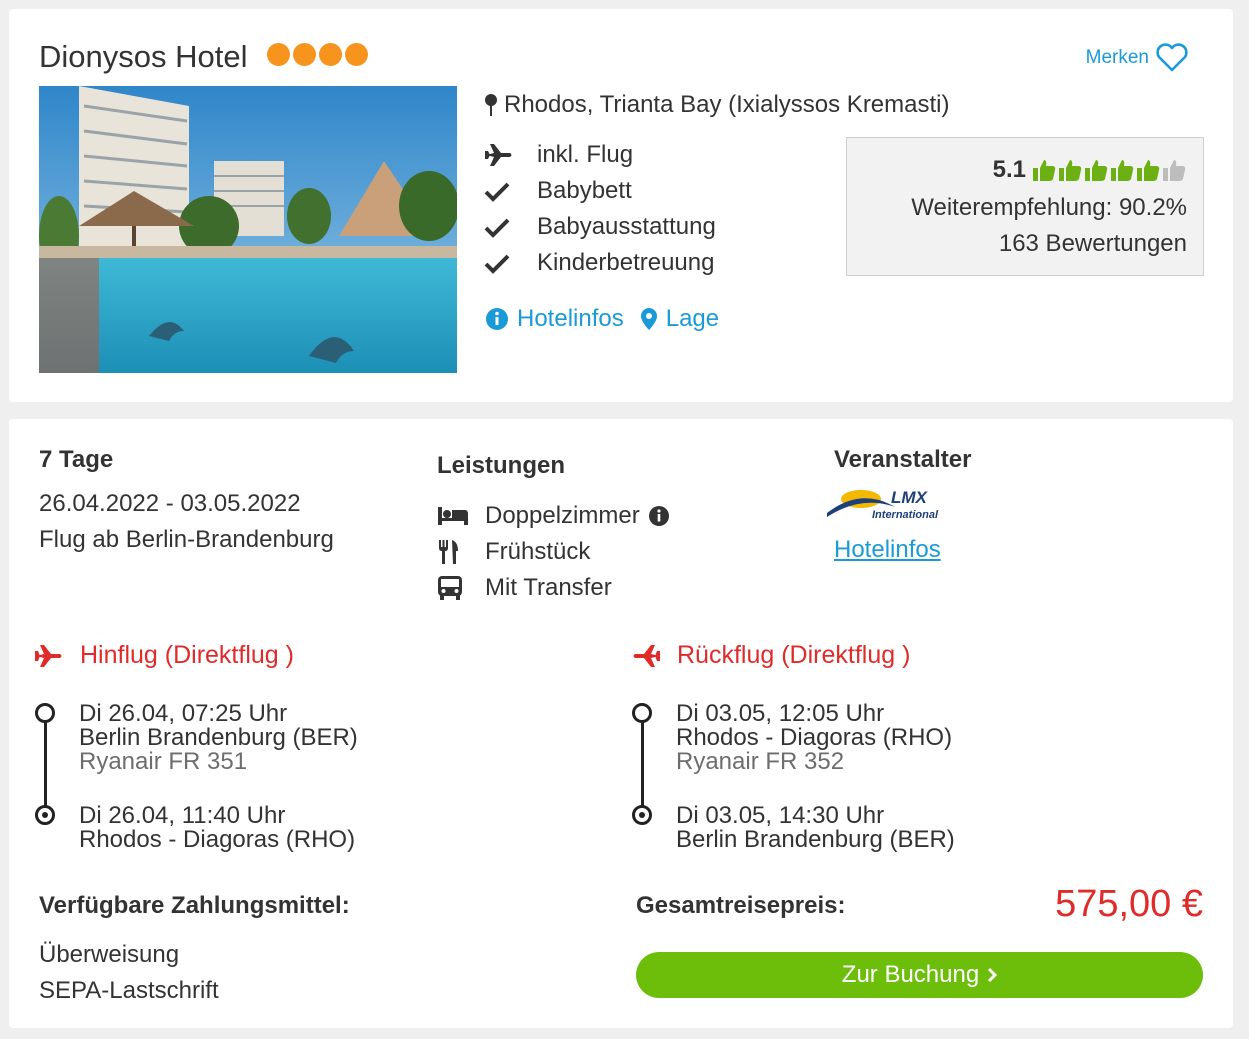 The image size is (1249, 1039). What do you see at coordinates (741, 905) in the screenshot?
I see `total-price-label: Gesamtreisepreis:` at bounding box center [741, 905].